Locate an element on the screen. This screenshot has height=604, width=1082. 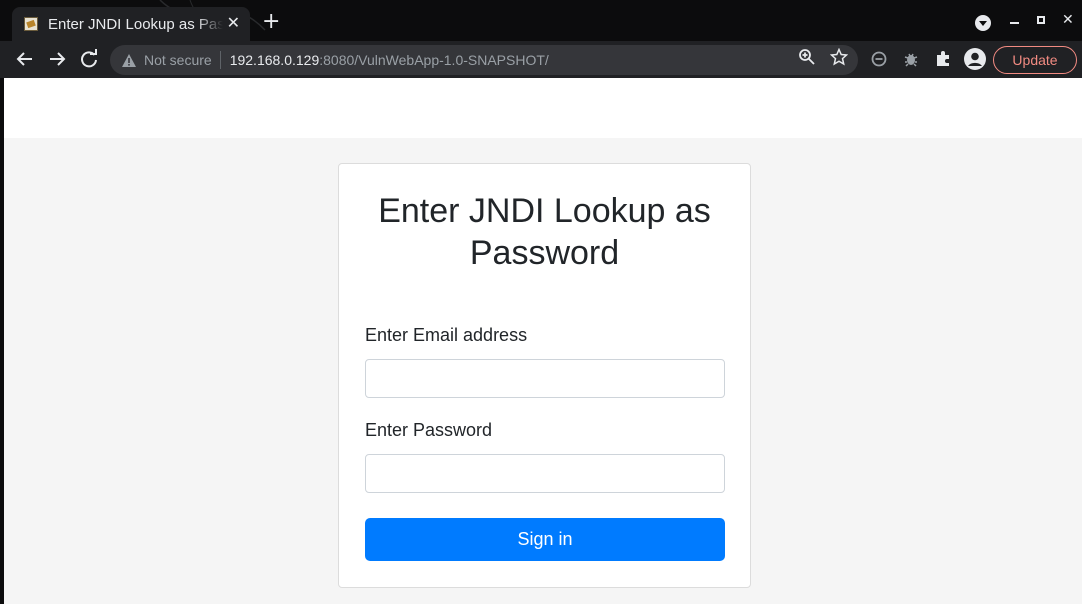
profile-avatar-icon is located at coordinates (975, 59).